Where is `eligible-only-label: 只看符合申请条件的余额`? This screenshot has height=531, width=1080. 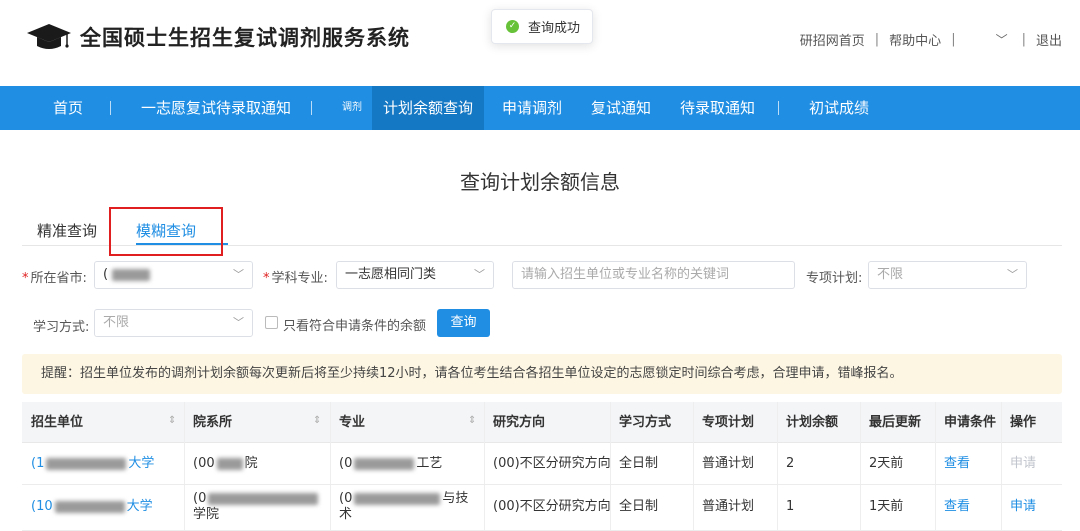
eligible-only-label: 只看符合申请条件的余额 is located at coordinates (355, 326).